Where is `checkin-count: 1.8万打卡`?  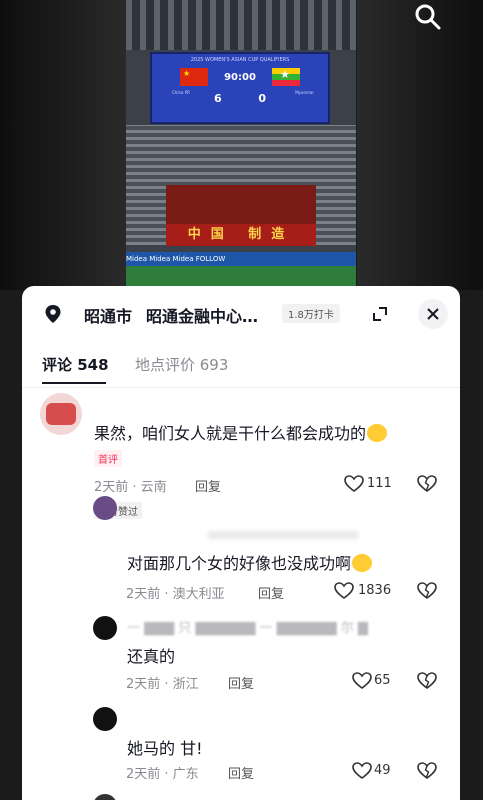 checkin-count: 1.8万打卡 is located at coordinates (311, 313).